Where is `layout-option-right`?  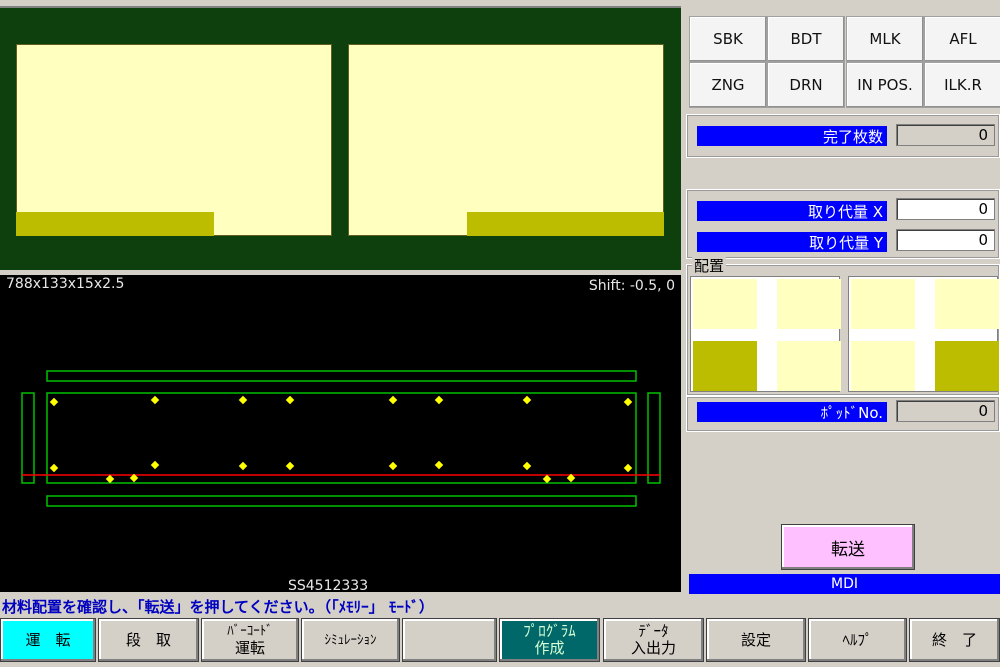
layout-option-right is located at coordinates (923, 334).